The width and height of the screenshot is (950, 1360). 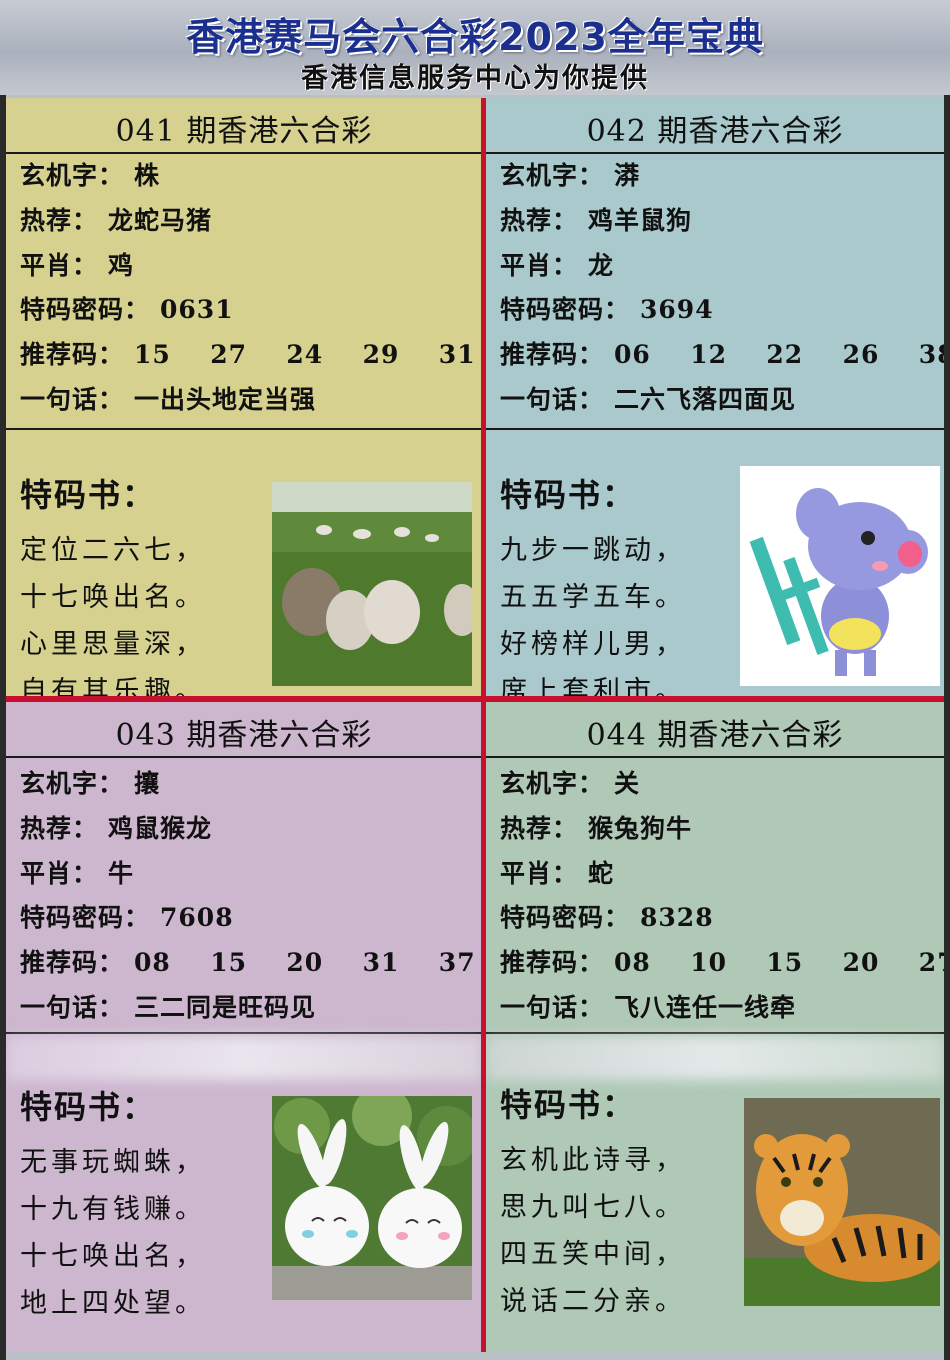 I want to click on poem-line: 席上套利市。, so click(x=593, y=686).